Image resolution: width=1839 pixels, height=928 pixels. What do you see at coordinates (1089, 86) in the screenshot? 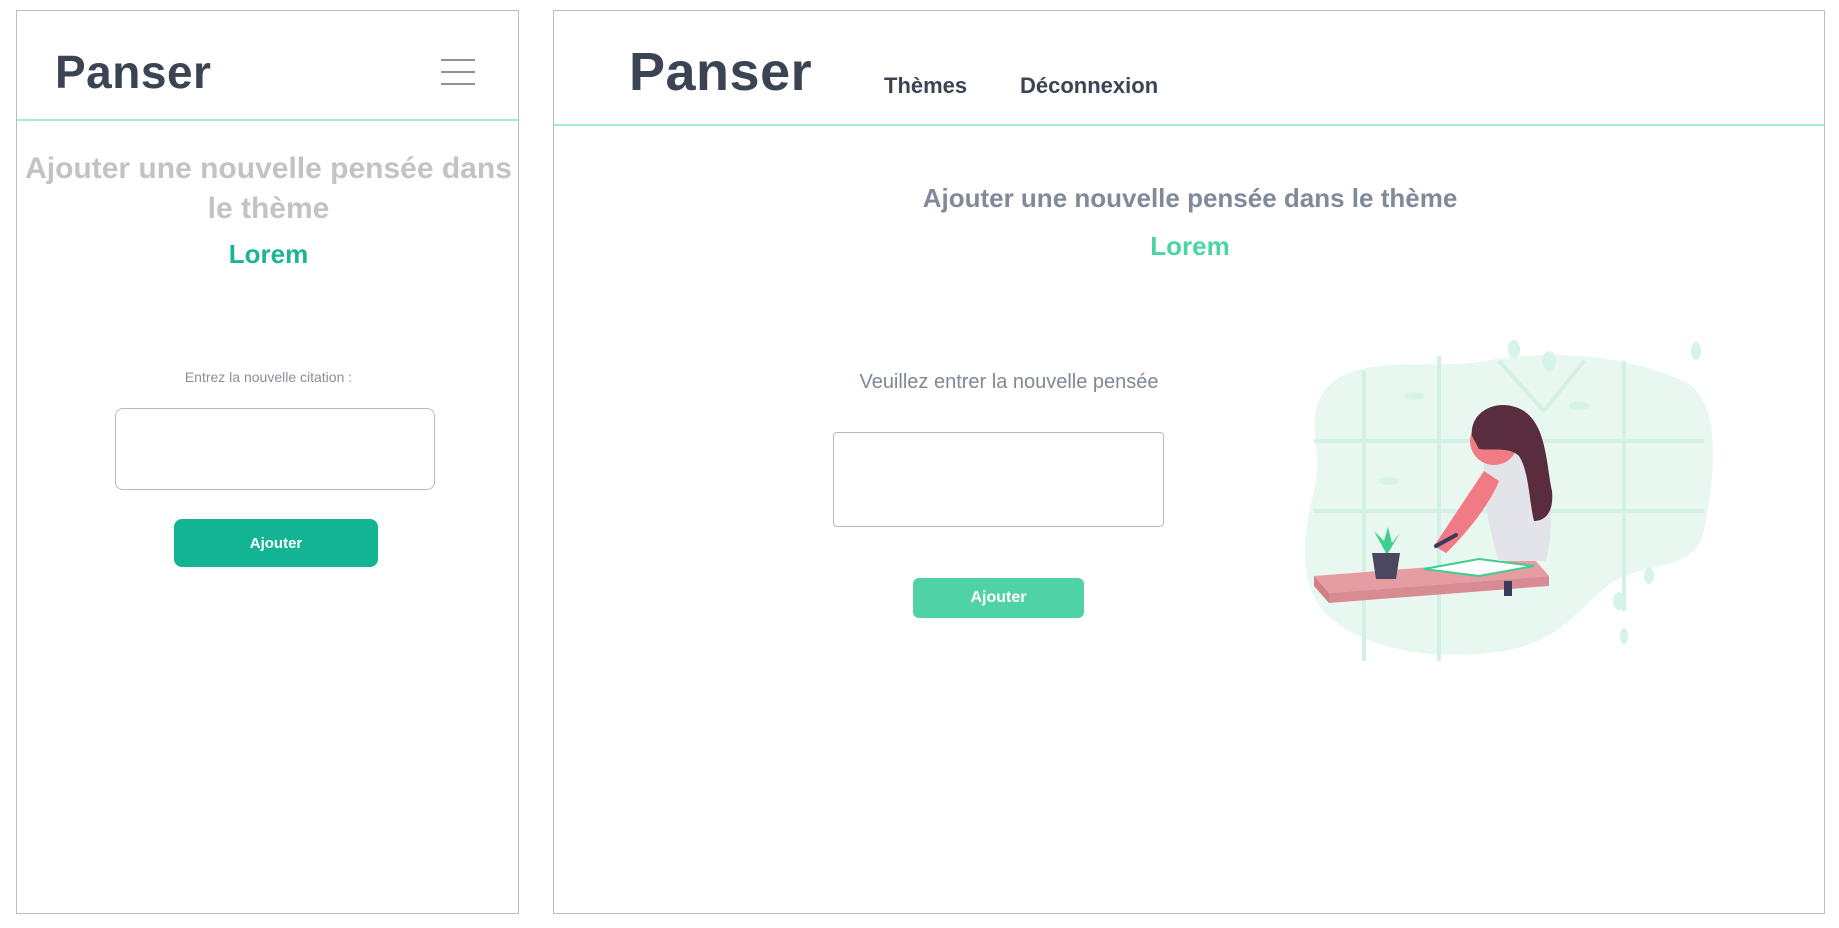
I see `nav-link-logout: Déconnexion` at bounding box center [1089, 86].